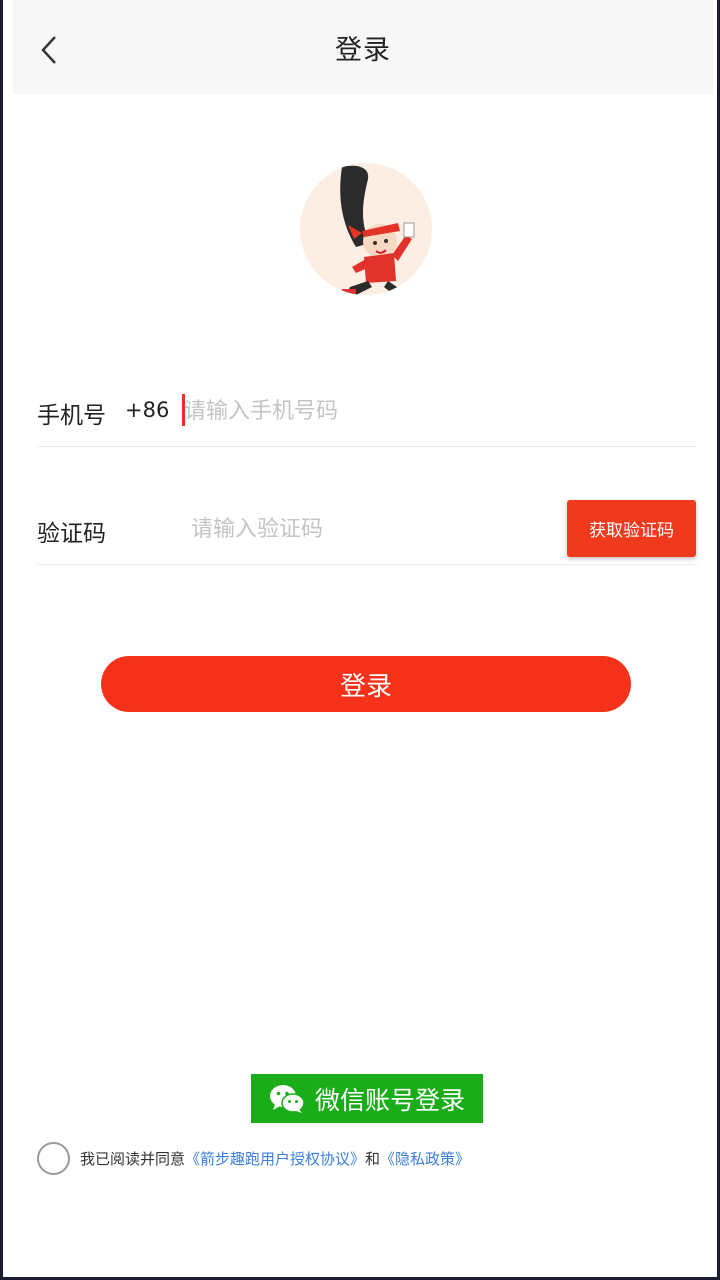 This screenshot has height=1280, width=720. What do you see at coordinates (71, 534) in the screenshot?
I see `code-label: 验证码` at bounding box center [71, 534].